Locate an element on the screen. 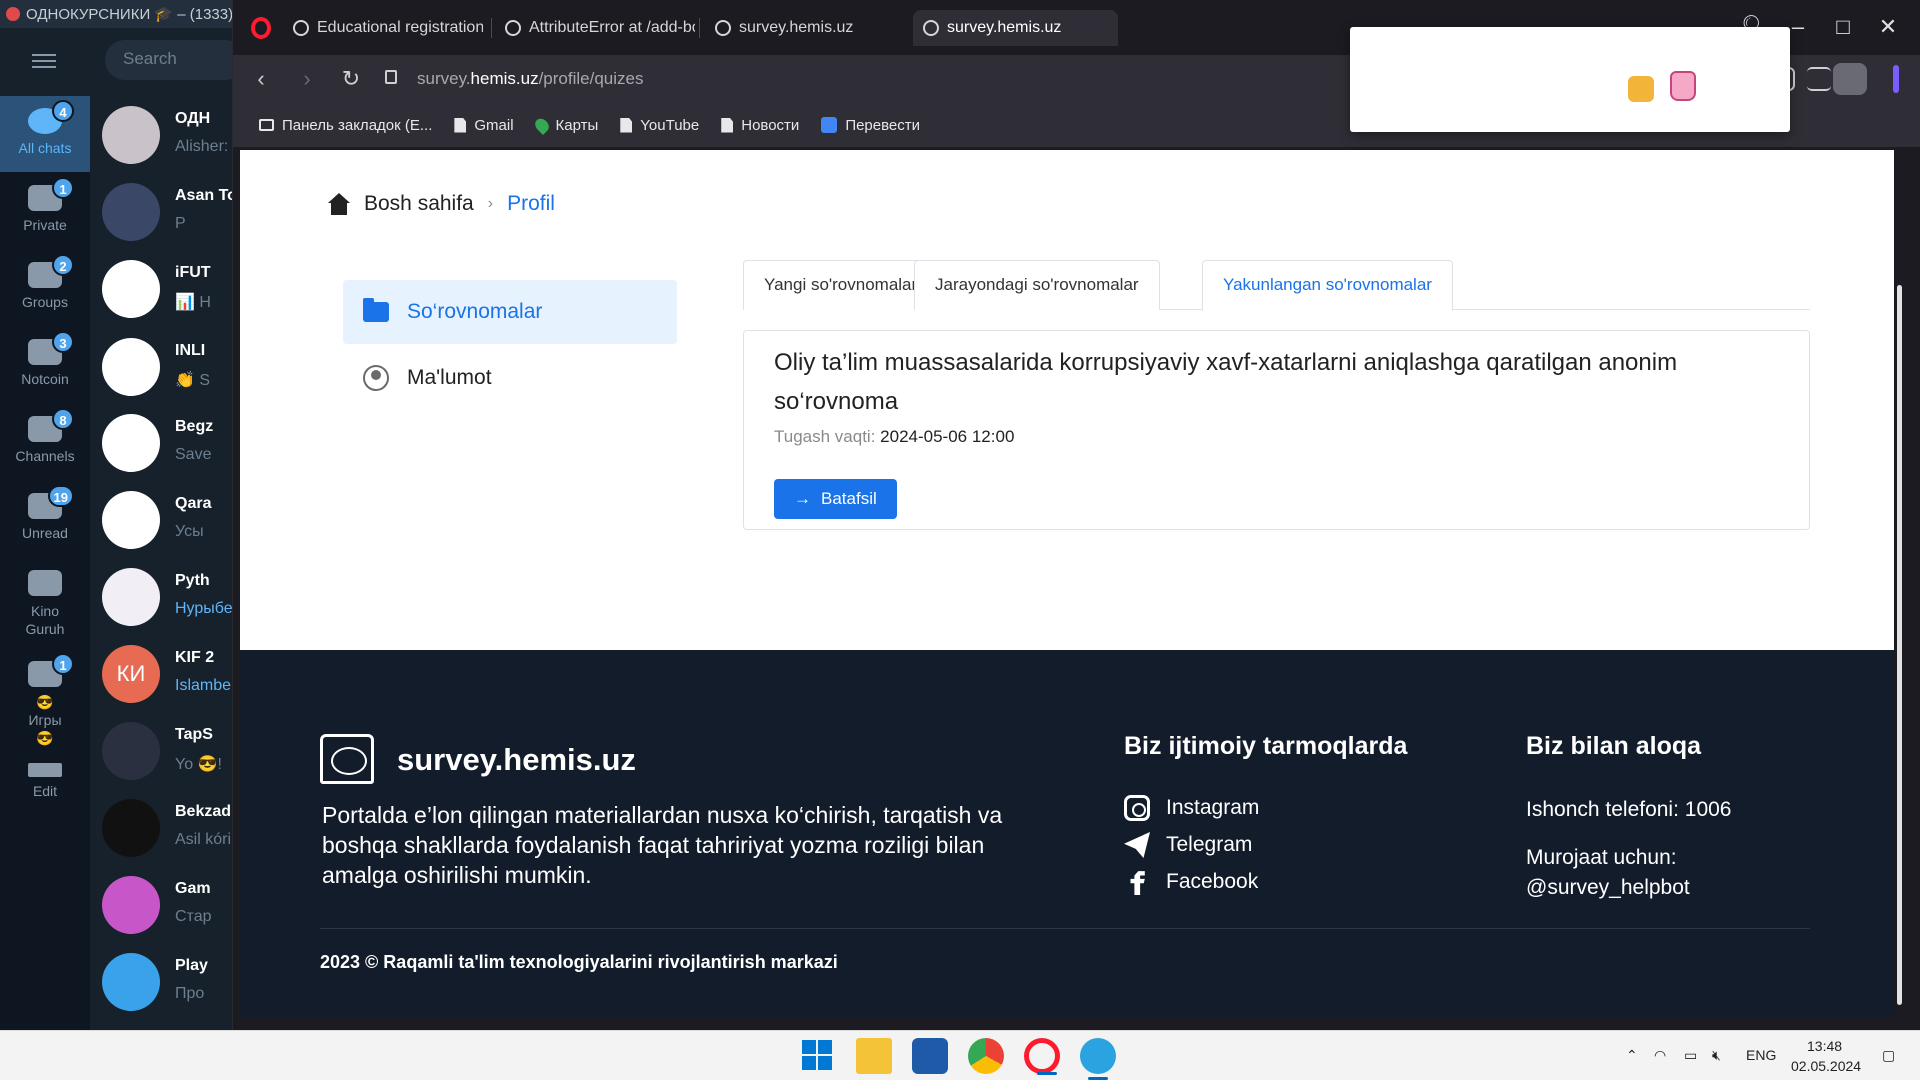  cat-sticker-icon is located at coordinates (1683, 86).